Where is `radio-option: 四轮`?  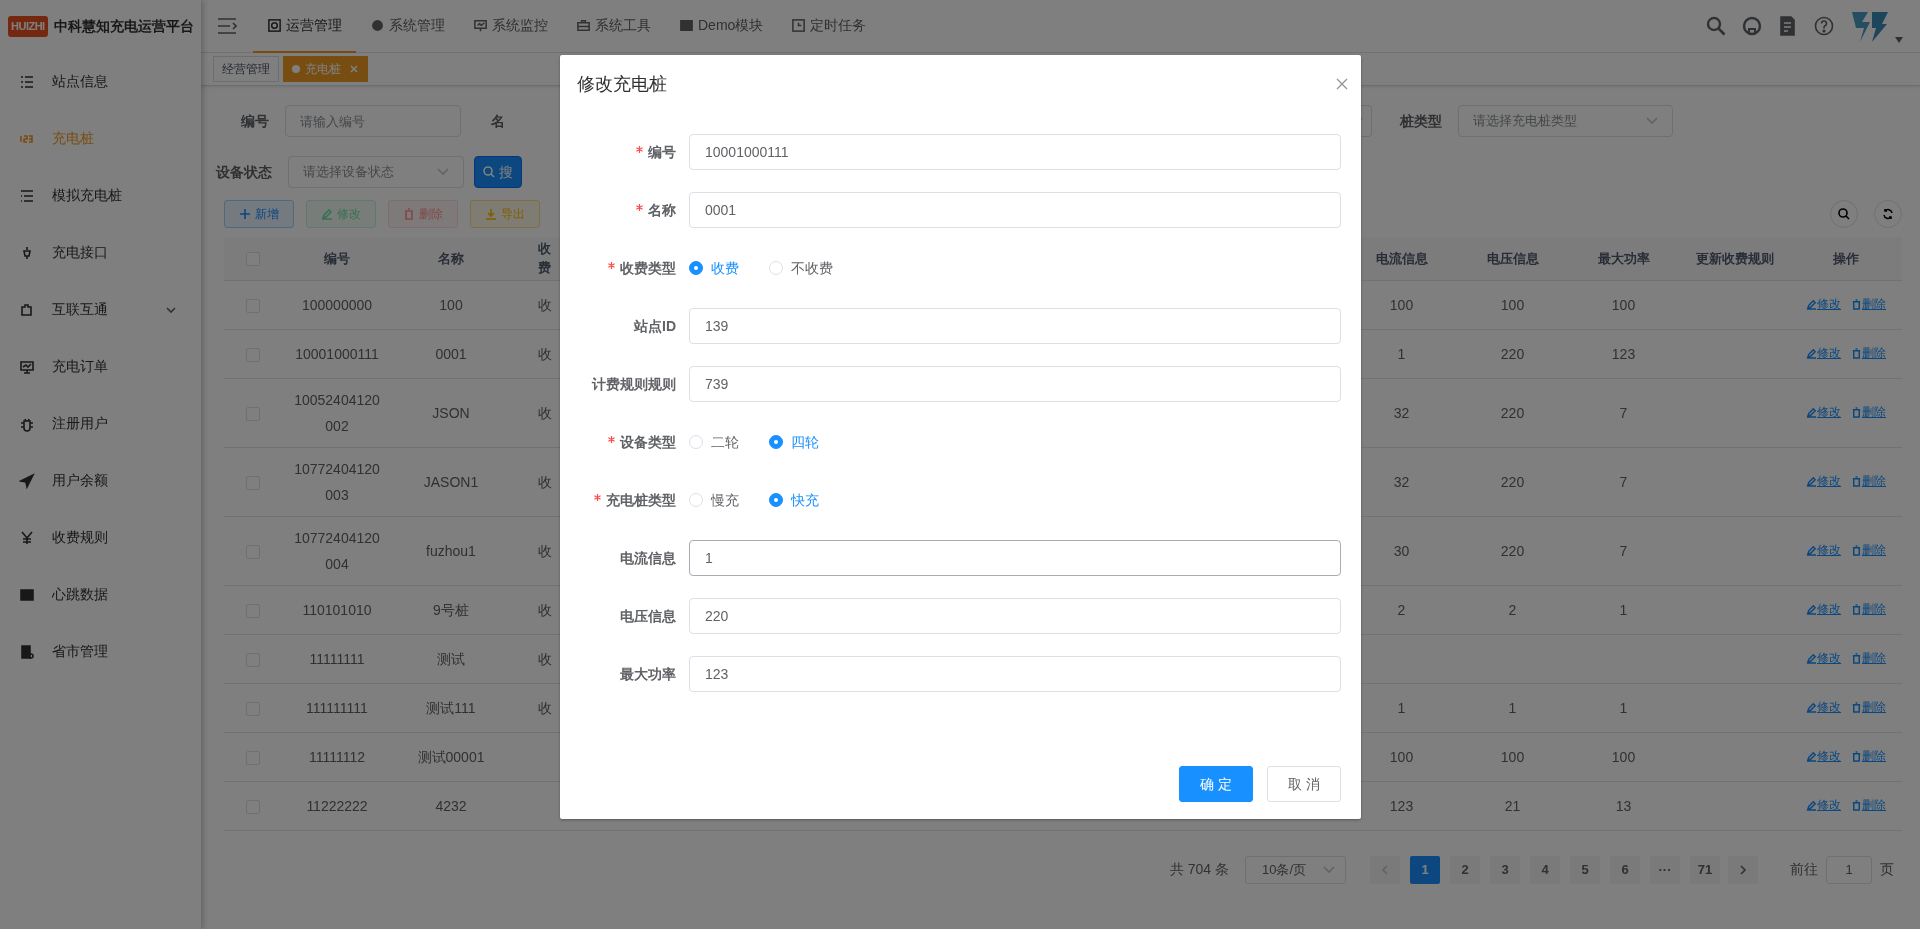 radio-option: 四轮 is located at coordinates (794, 442).